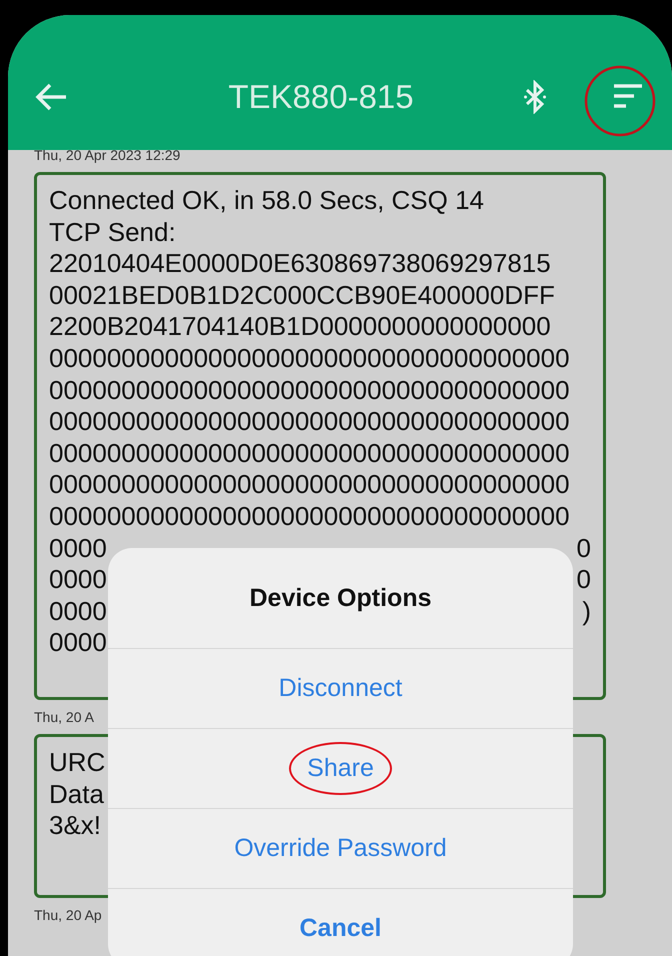  I want to click on message-text: Connected OK, in 58.0 Secs, CSQ 14, so click(266, 201).